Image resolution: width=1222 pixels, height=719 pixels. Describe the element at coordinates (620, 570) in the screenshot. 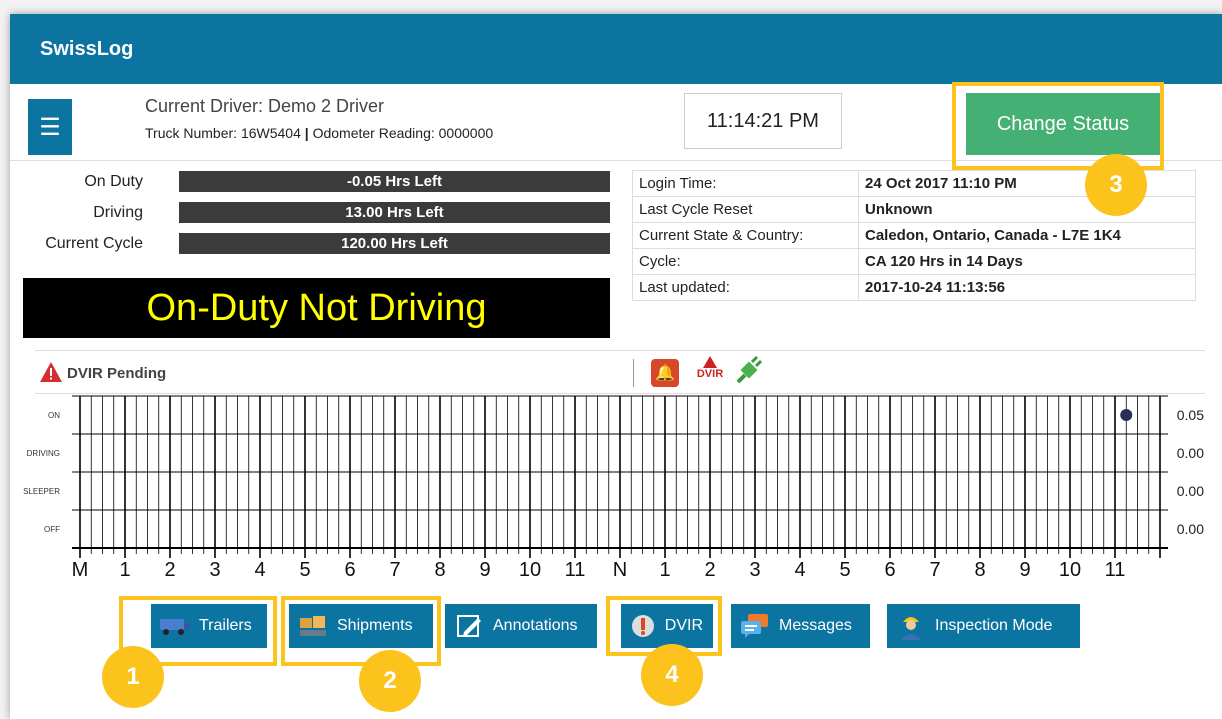

I see `hour-label: N` at that location.